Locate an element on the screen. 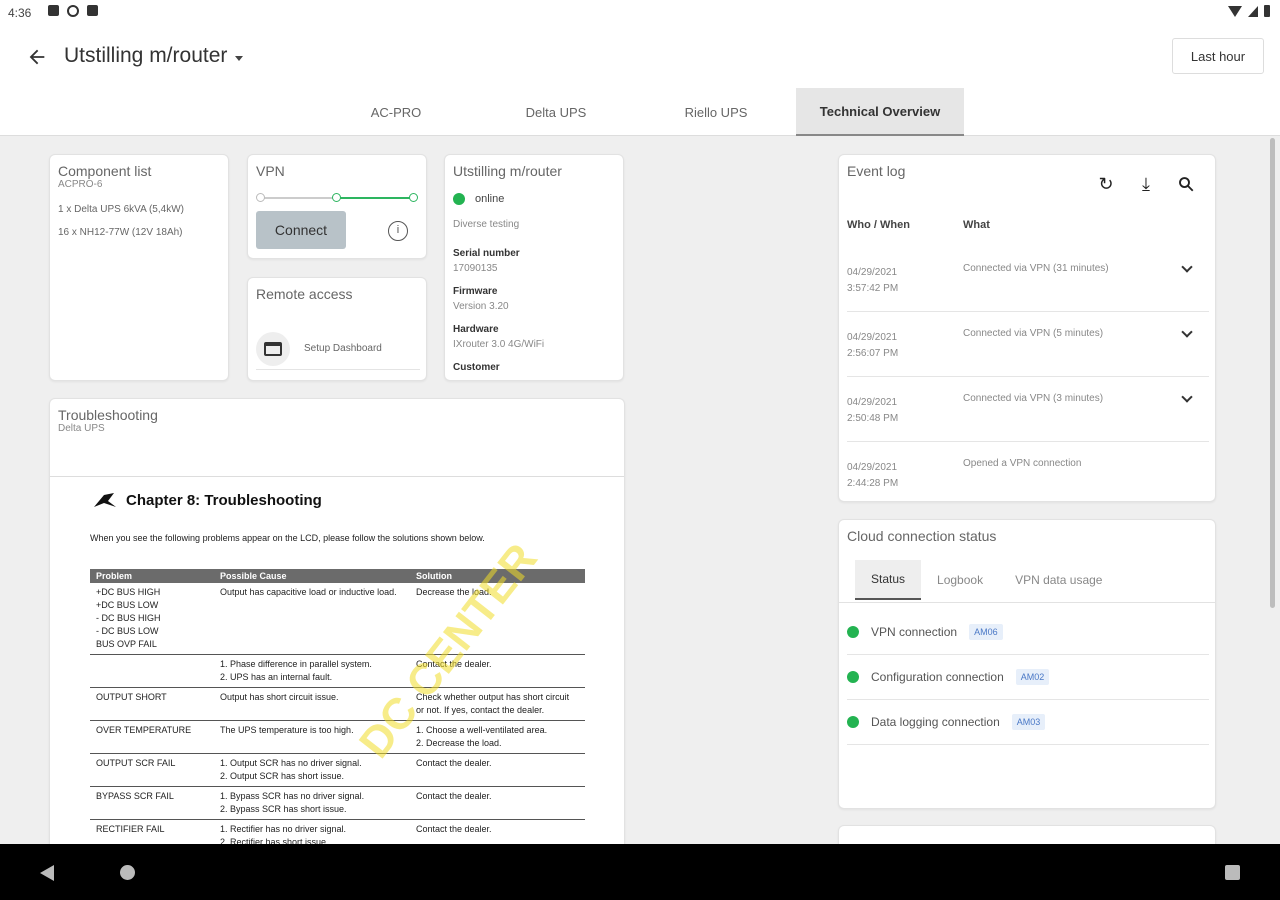 This screenshot has width=1280, height=900. tab-logbook: Logbook is located at coordinates (960, 580).